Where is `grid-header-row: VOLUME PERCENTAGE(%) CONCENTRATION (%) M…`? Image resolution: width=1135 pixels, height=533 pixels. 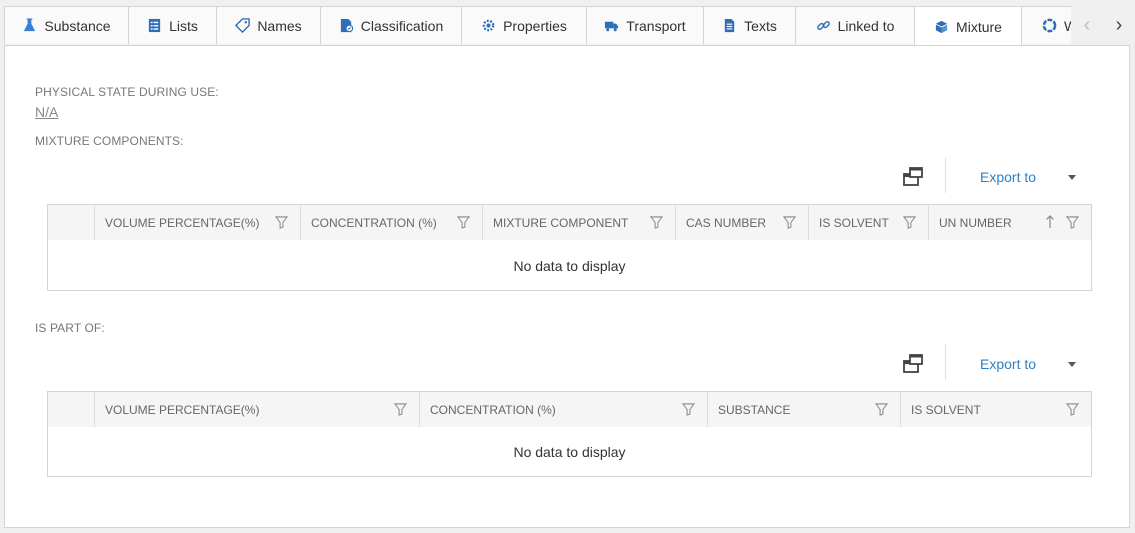 grid-header-row: VOLUME PERCENTAGE(%) CONCENTRATION (%) M… is located at coordinates (569, 222).